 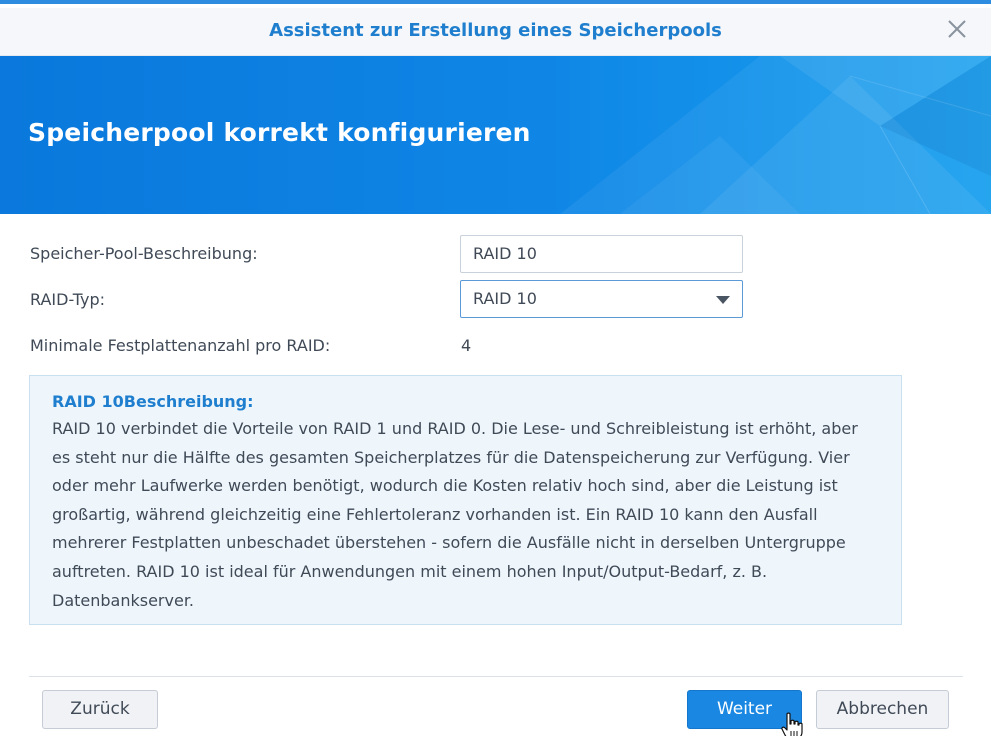 I want to click on page-title: Speicherpool korrekt konfigurieren, so click(x=279, y=132).